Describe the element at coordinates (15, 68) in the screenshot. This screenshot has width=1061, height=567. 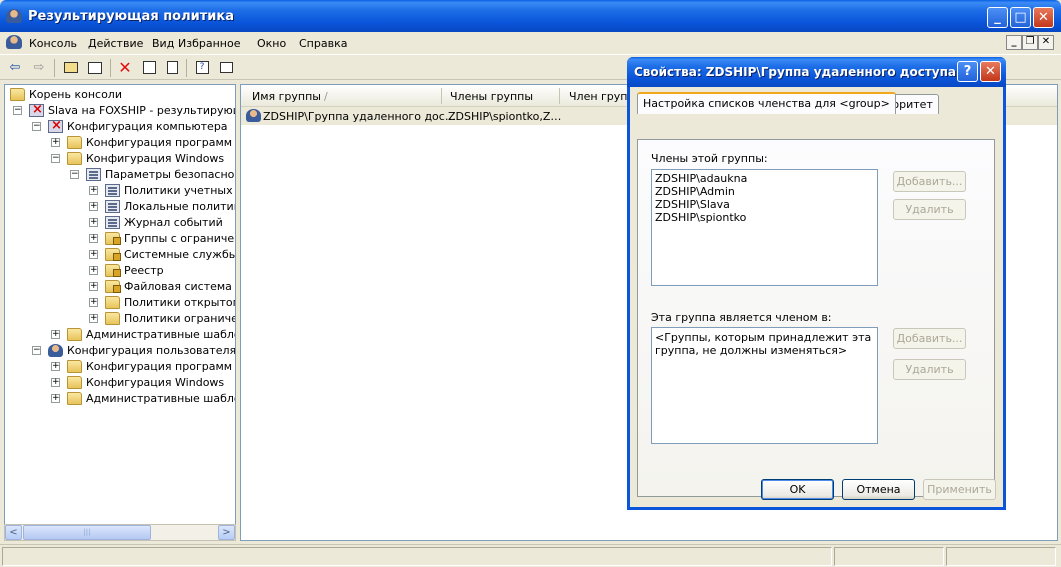
I see `back-arrow-icon: ⇦` at that location.